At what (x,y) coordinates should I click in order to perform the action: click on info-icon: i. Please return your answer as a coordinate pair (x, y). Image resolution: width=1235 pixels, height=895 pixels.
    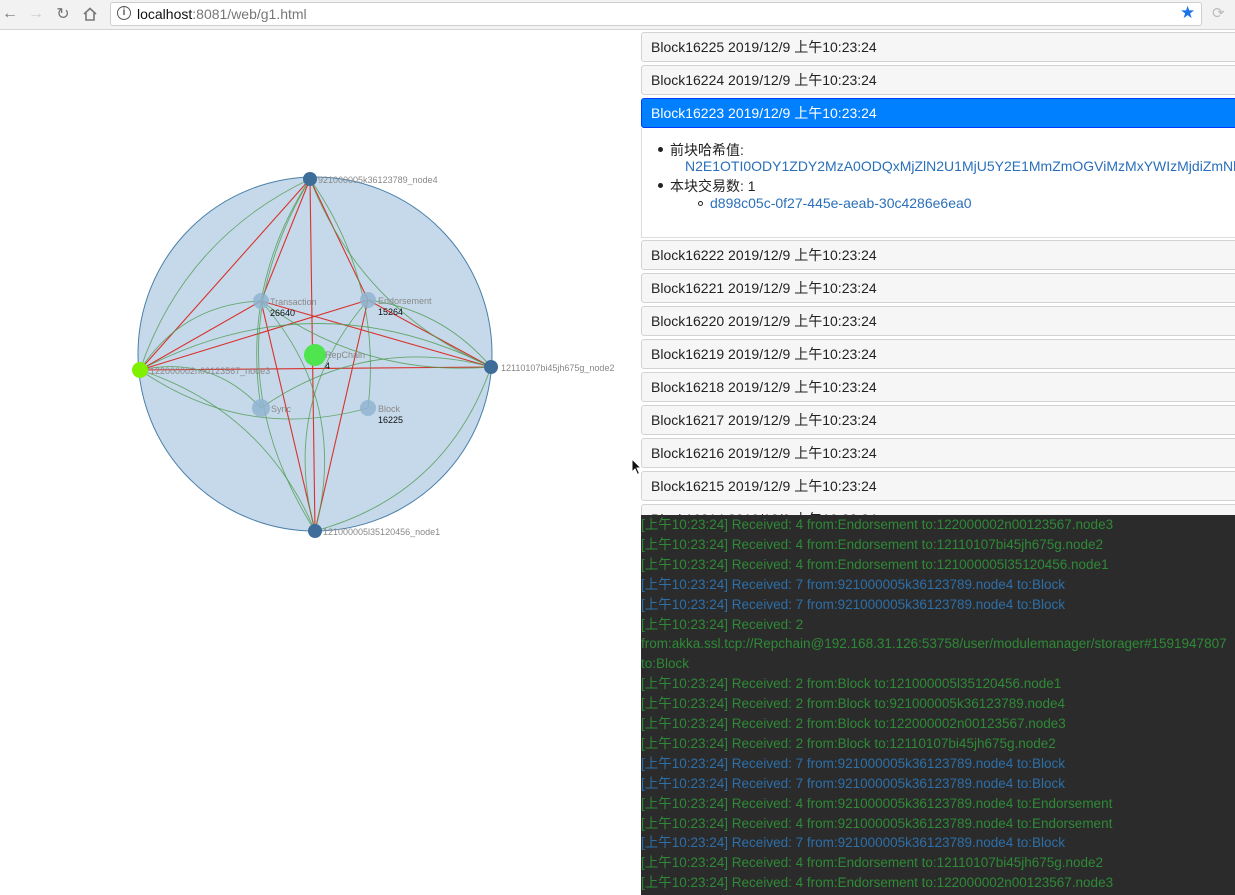
    Looking at the image, I should click on (124, 13).